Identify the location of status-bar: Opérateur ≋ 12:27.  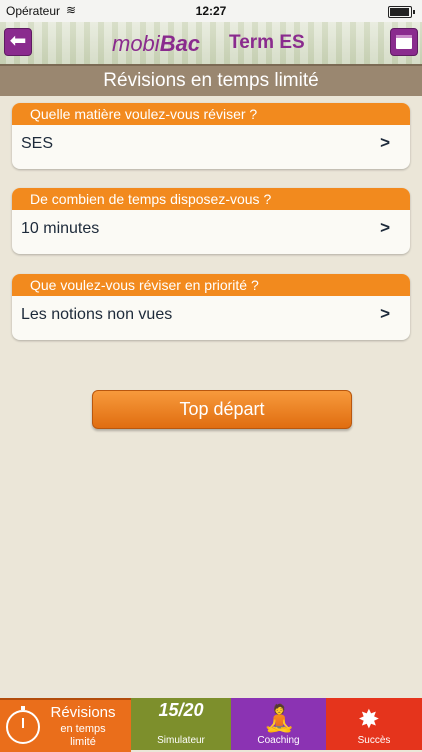
(211, 11).